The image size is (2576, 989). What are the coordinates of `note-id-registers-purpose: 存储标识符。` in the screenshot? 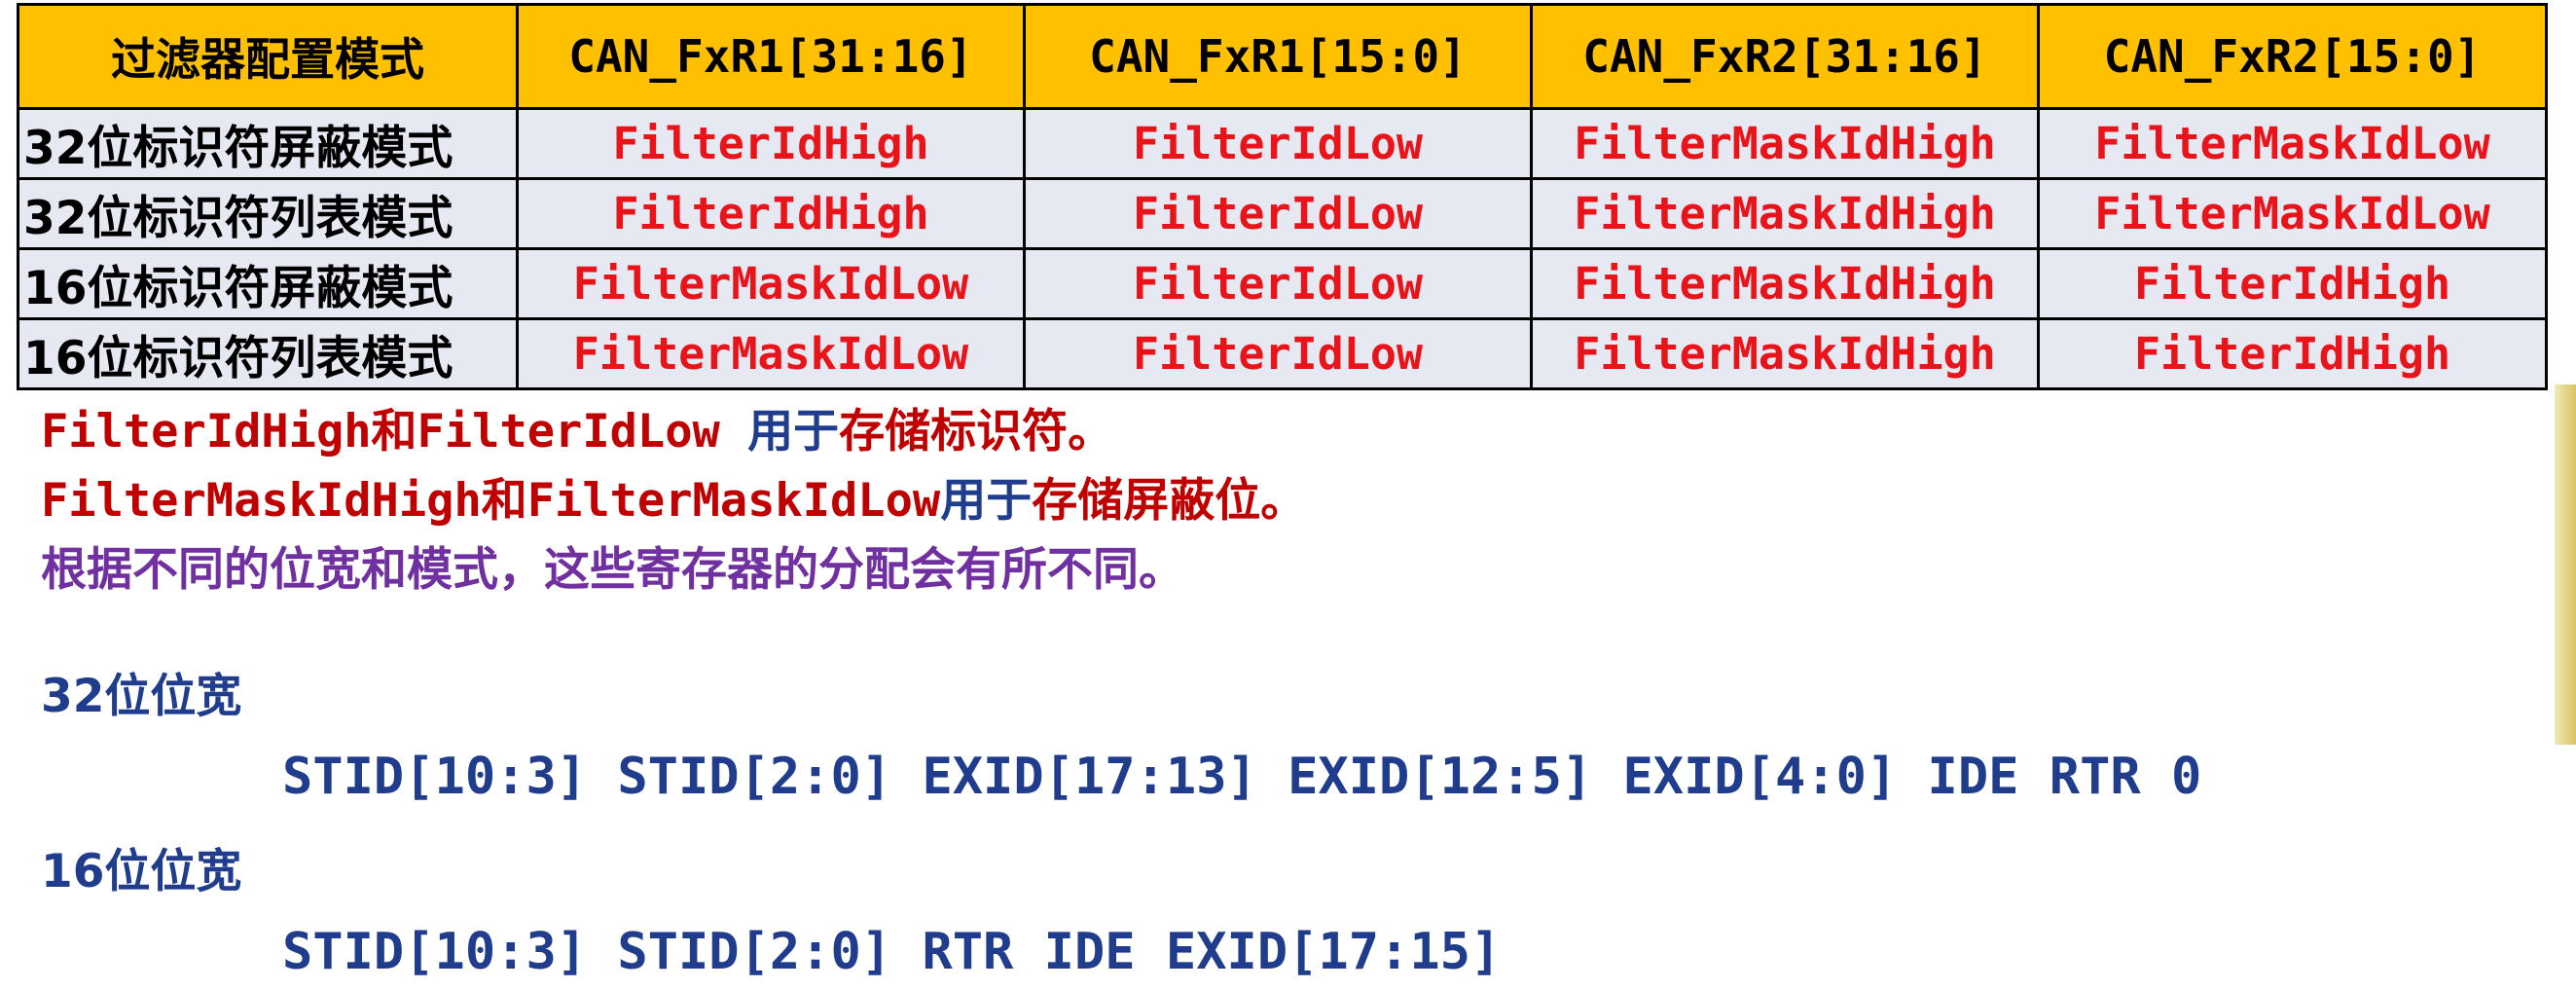 It's located at (976, 431).